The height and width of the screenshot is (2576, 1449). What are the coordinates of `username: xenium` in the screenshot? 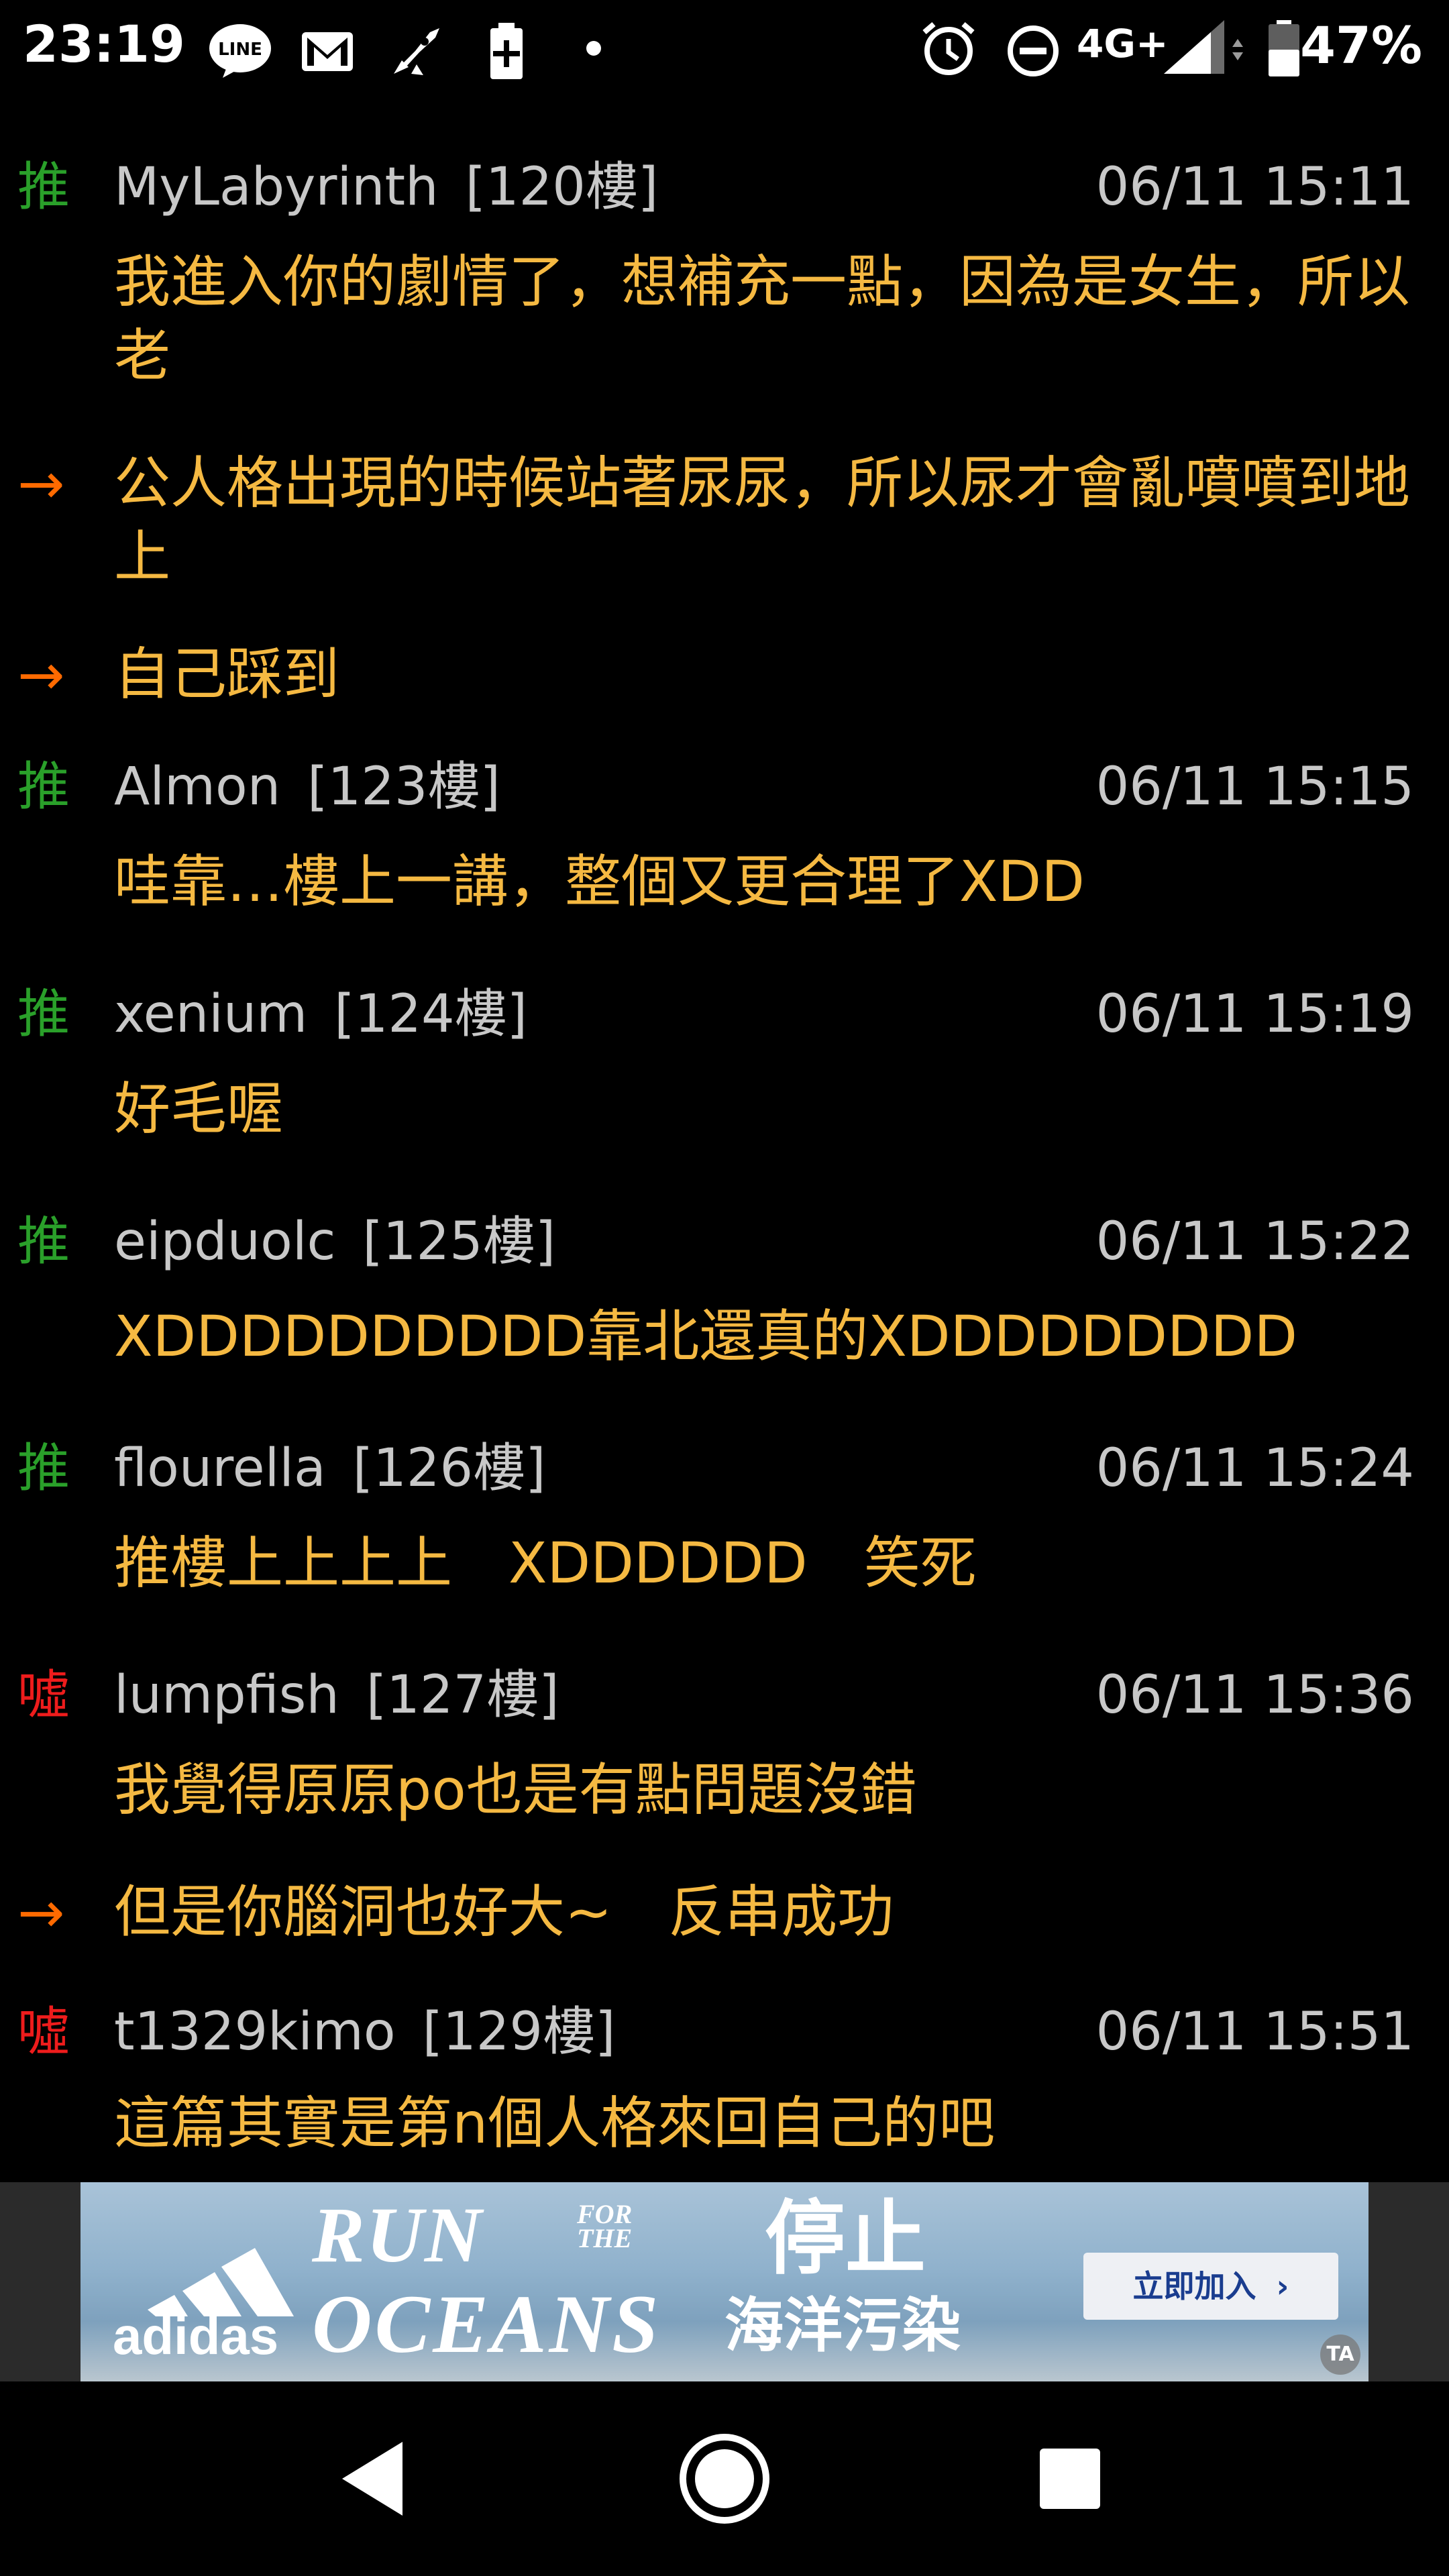 It's located at (210, 1014).